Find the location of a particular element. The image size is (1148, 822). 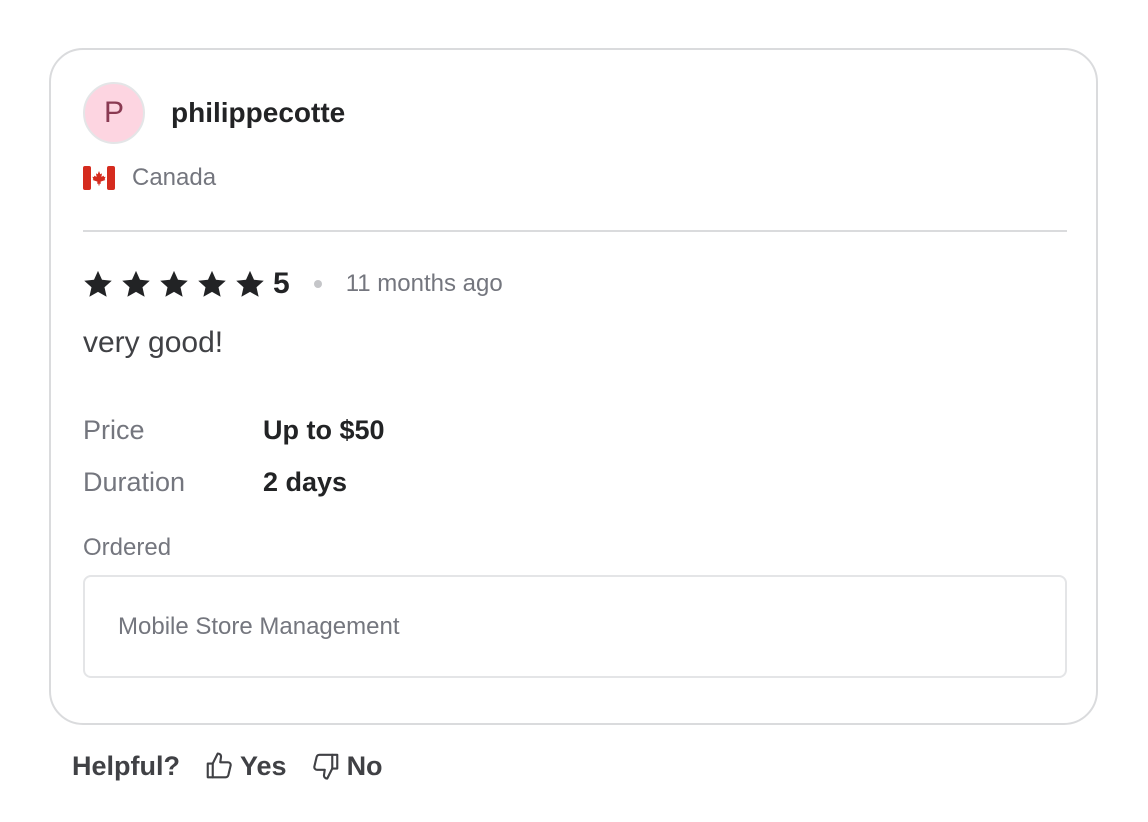

detail-label: Price is located at coordinates (114, 429).